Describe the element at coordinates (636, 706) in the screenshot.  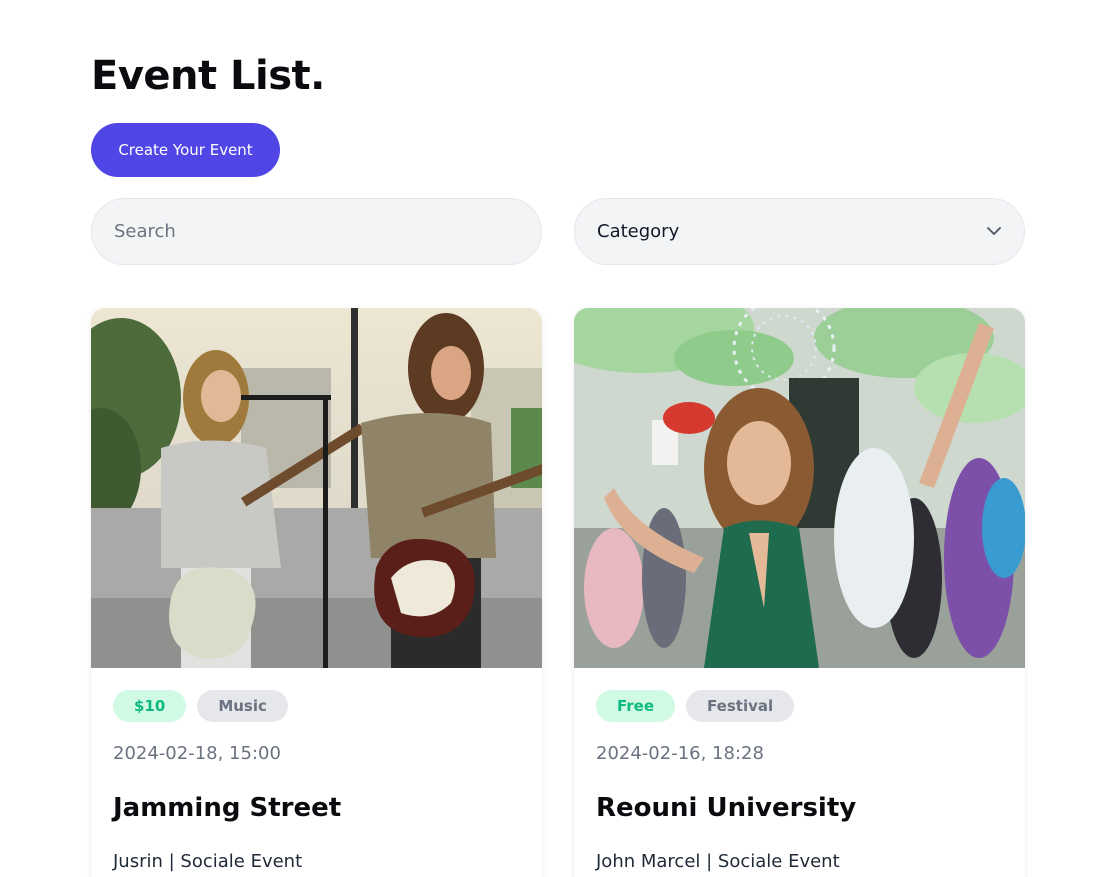
I see `price-badge: Free` at that location.